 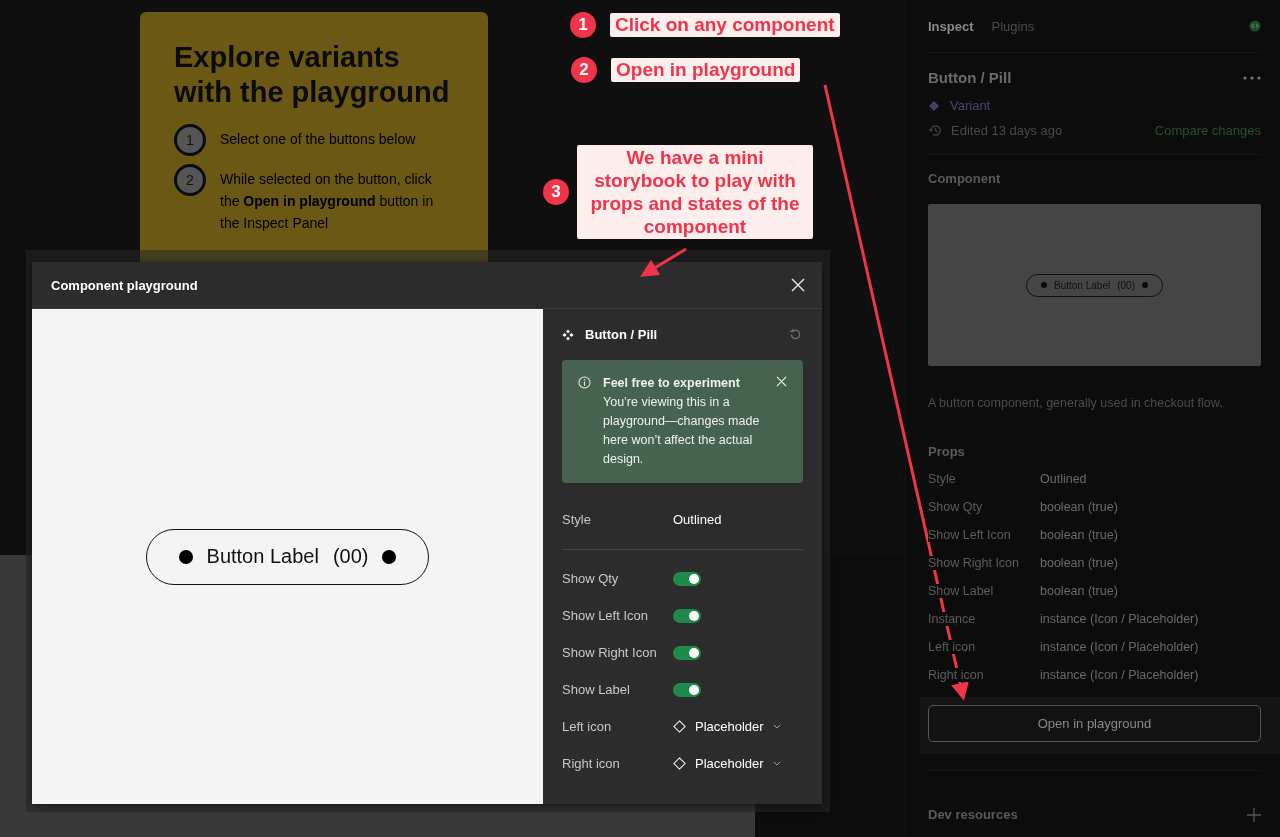 What do you see at coordinates (970, 105) in the screenshot?
I see `variant-label: Variant` at bounding box center [970, 105].